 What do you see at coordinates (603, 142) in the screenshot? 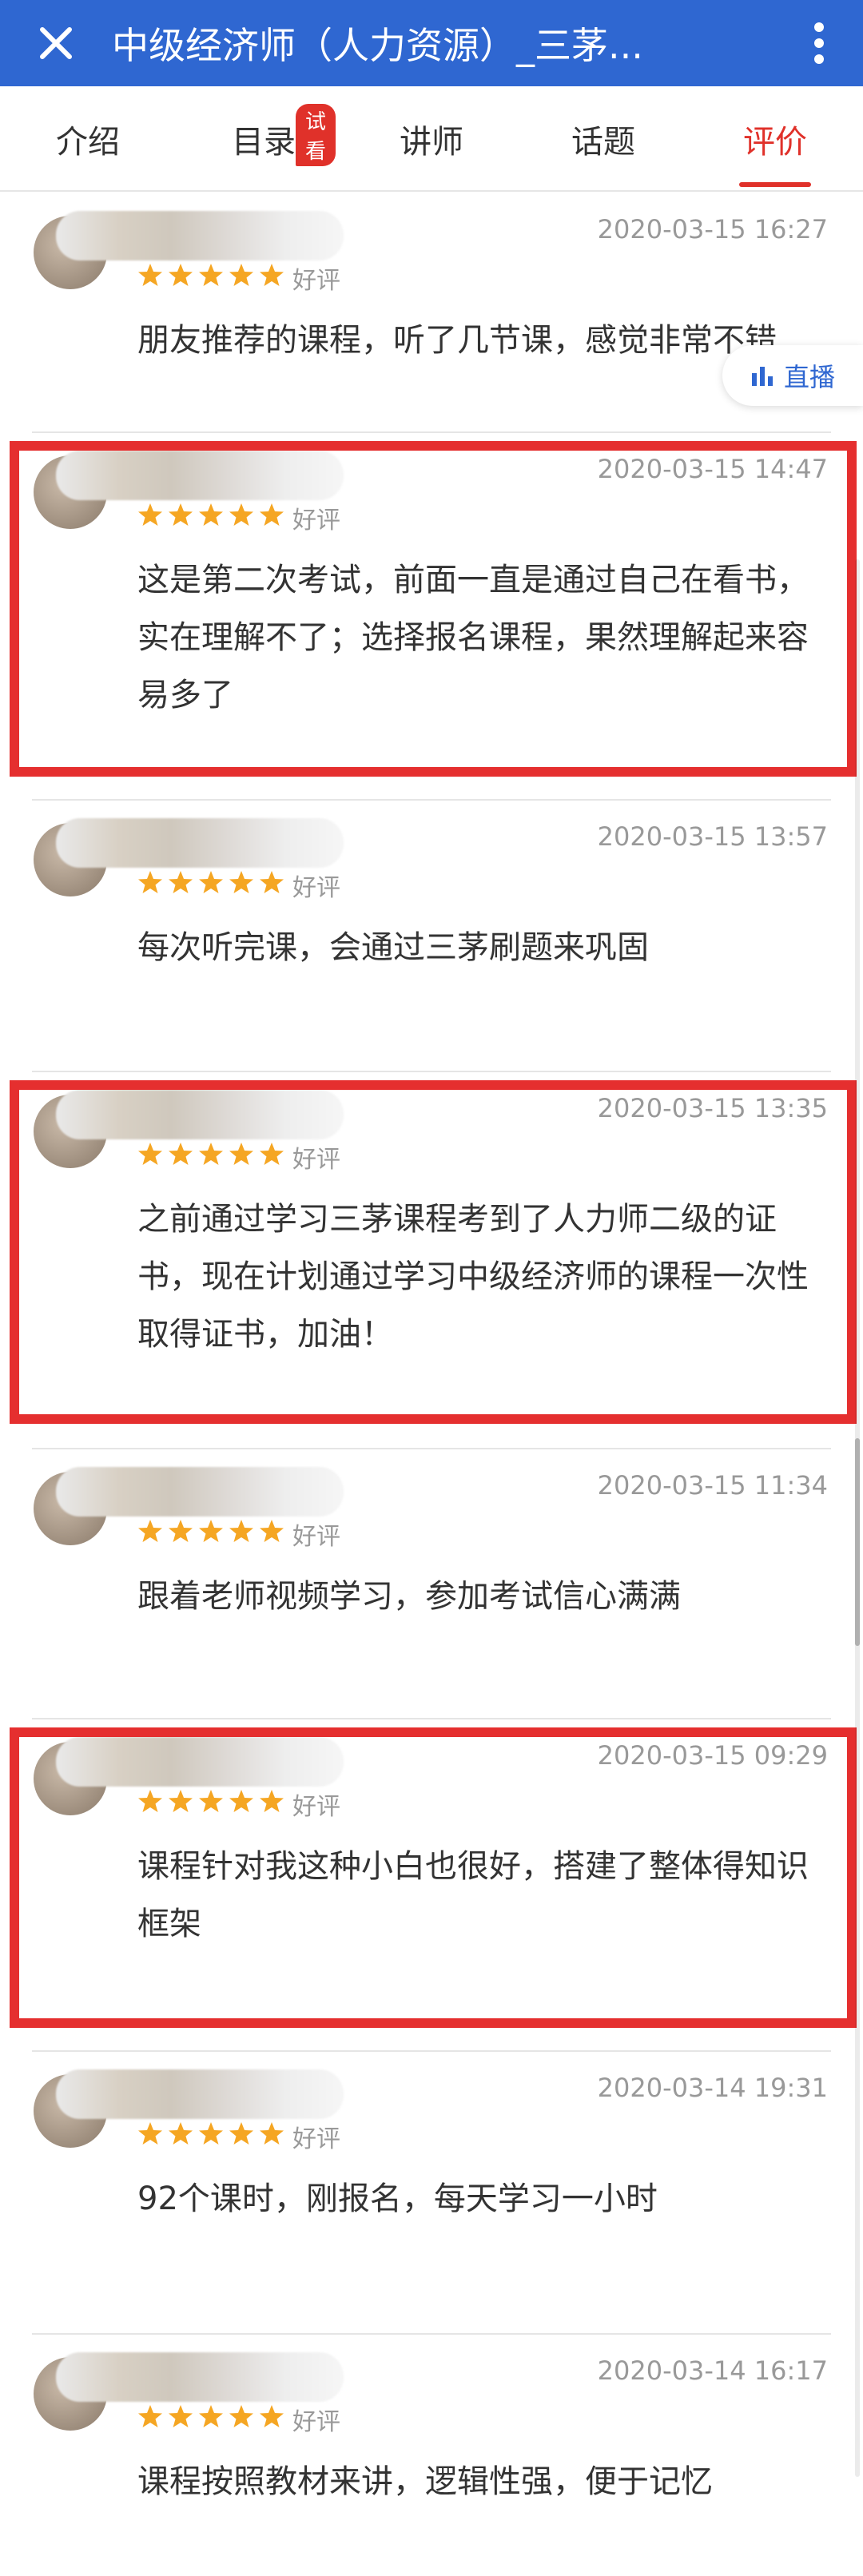
I see `tab-label: 话题` at bounding box center [603, 142].